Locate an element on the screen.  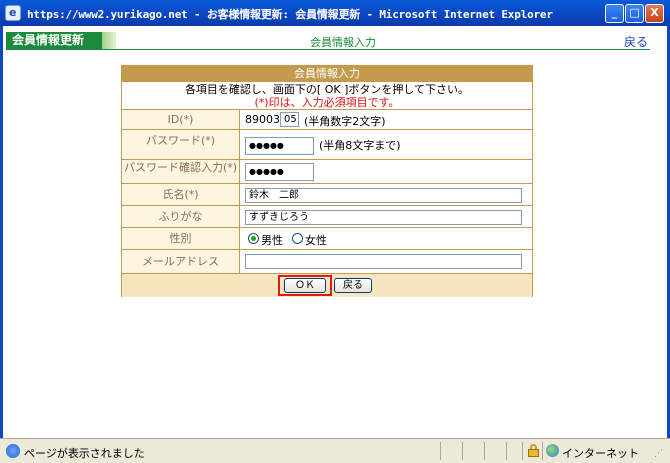
page-title: 会員情報入力 is located at coordinates (343, 42).